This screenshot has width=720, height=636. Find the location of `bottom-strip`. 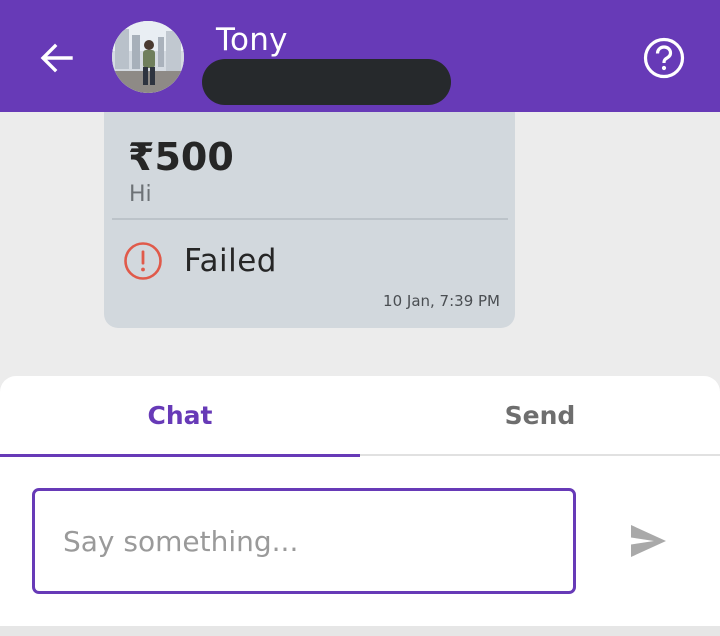

bottom-strip is located at coordinates (360, 631).